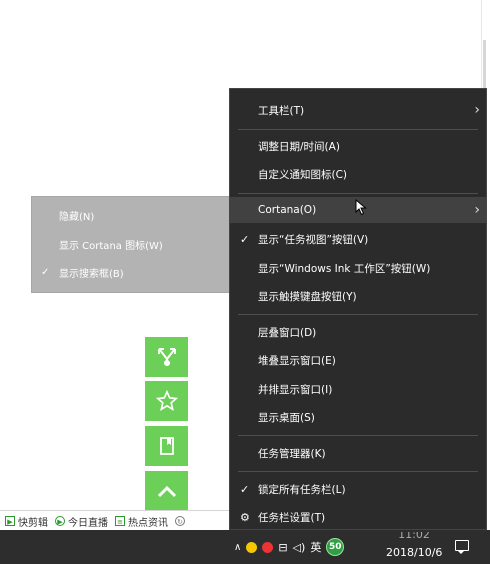 This screenshot has width=490, height=564. I want to click on menu-item-label: 堆叠显示窗口(E), so click(297, 360).